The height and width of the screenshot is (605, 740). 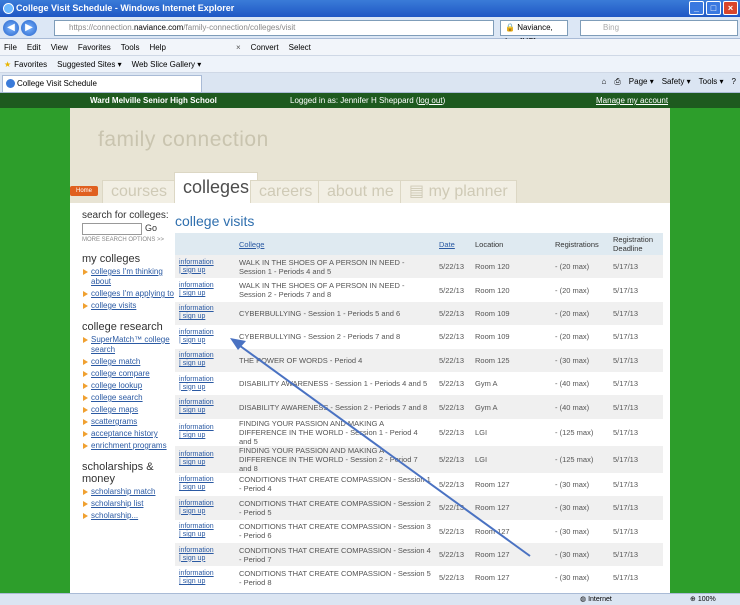 I want to click on tab-careers: careers, so click(x=286, y=191).